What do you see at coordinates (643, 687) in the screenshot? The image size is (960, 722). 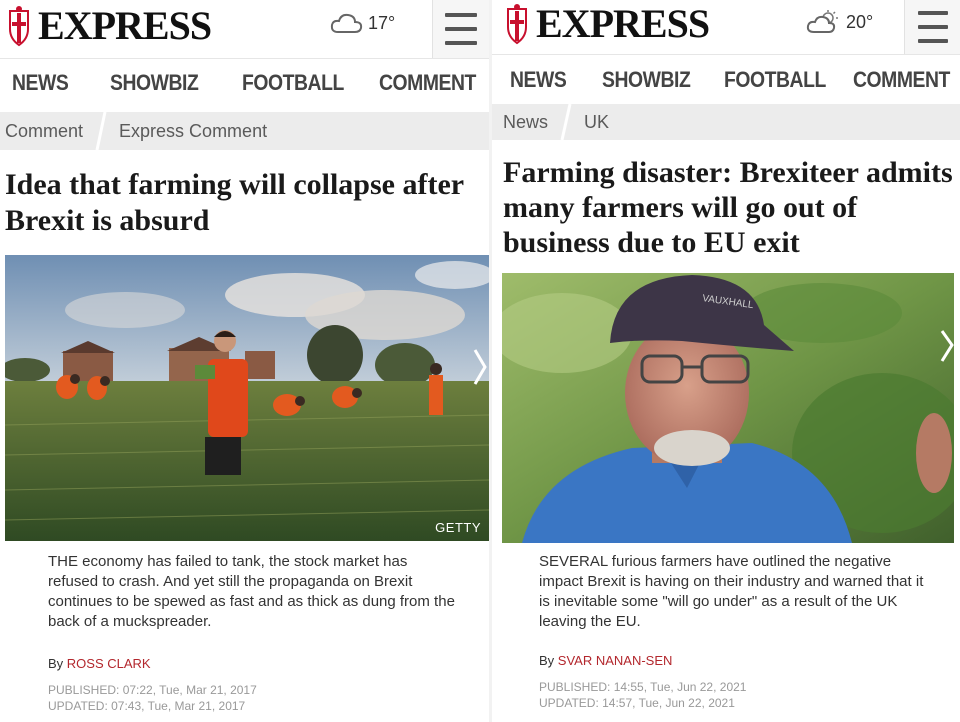 I see `published-date: PUBLISHED: 14:55, Tue, Jun 22, 2021` at bounding box center [643, 687].